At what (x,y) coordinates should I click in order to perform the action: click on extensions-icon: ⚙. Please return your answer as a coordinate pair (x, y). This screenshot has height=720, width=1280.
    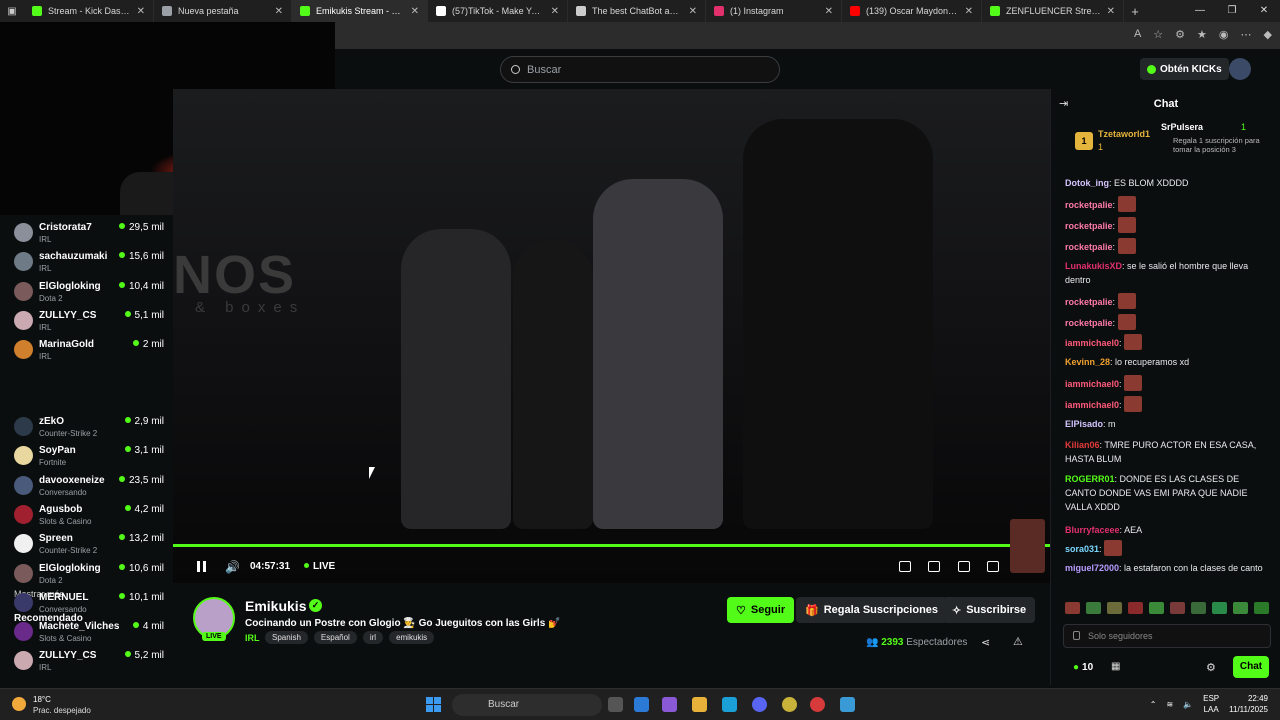
    Looking at the image, I should click on (1180, 34).